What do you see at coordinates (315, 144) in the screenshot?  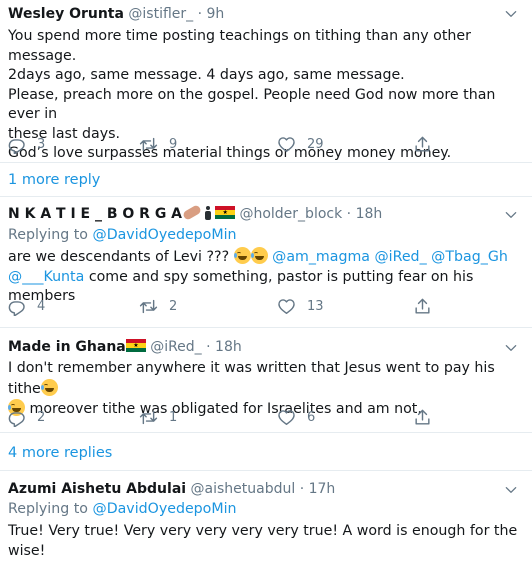 I see `like-count: 29` at bounding box center [315, 144].